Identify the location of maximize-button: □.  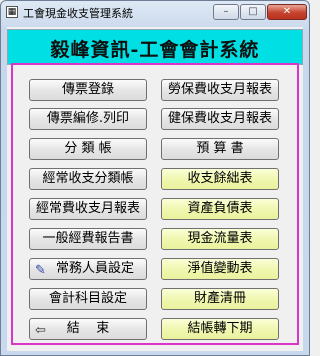
(253, 12).